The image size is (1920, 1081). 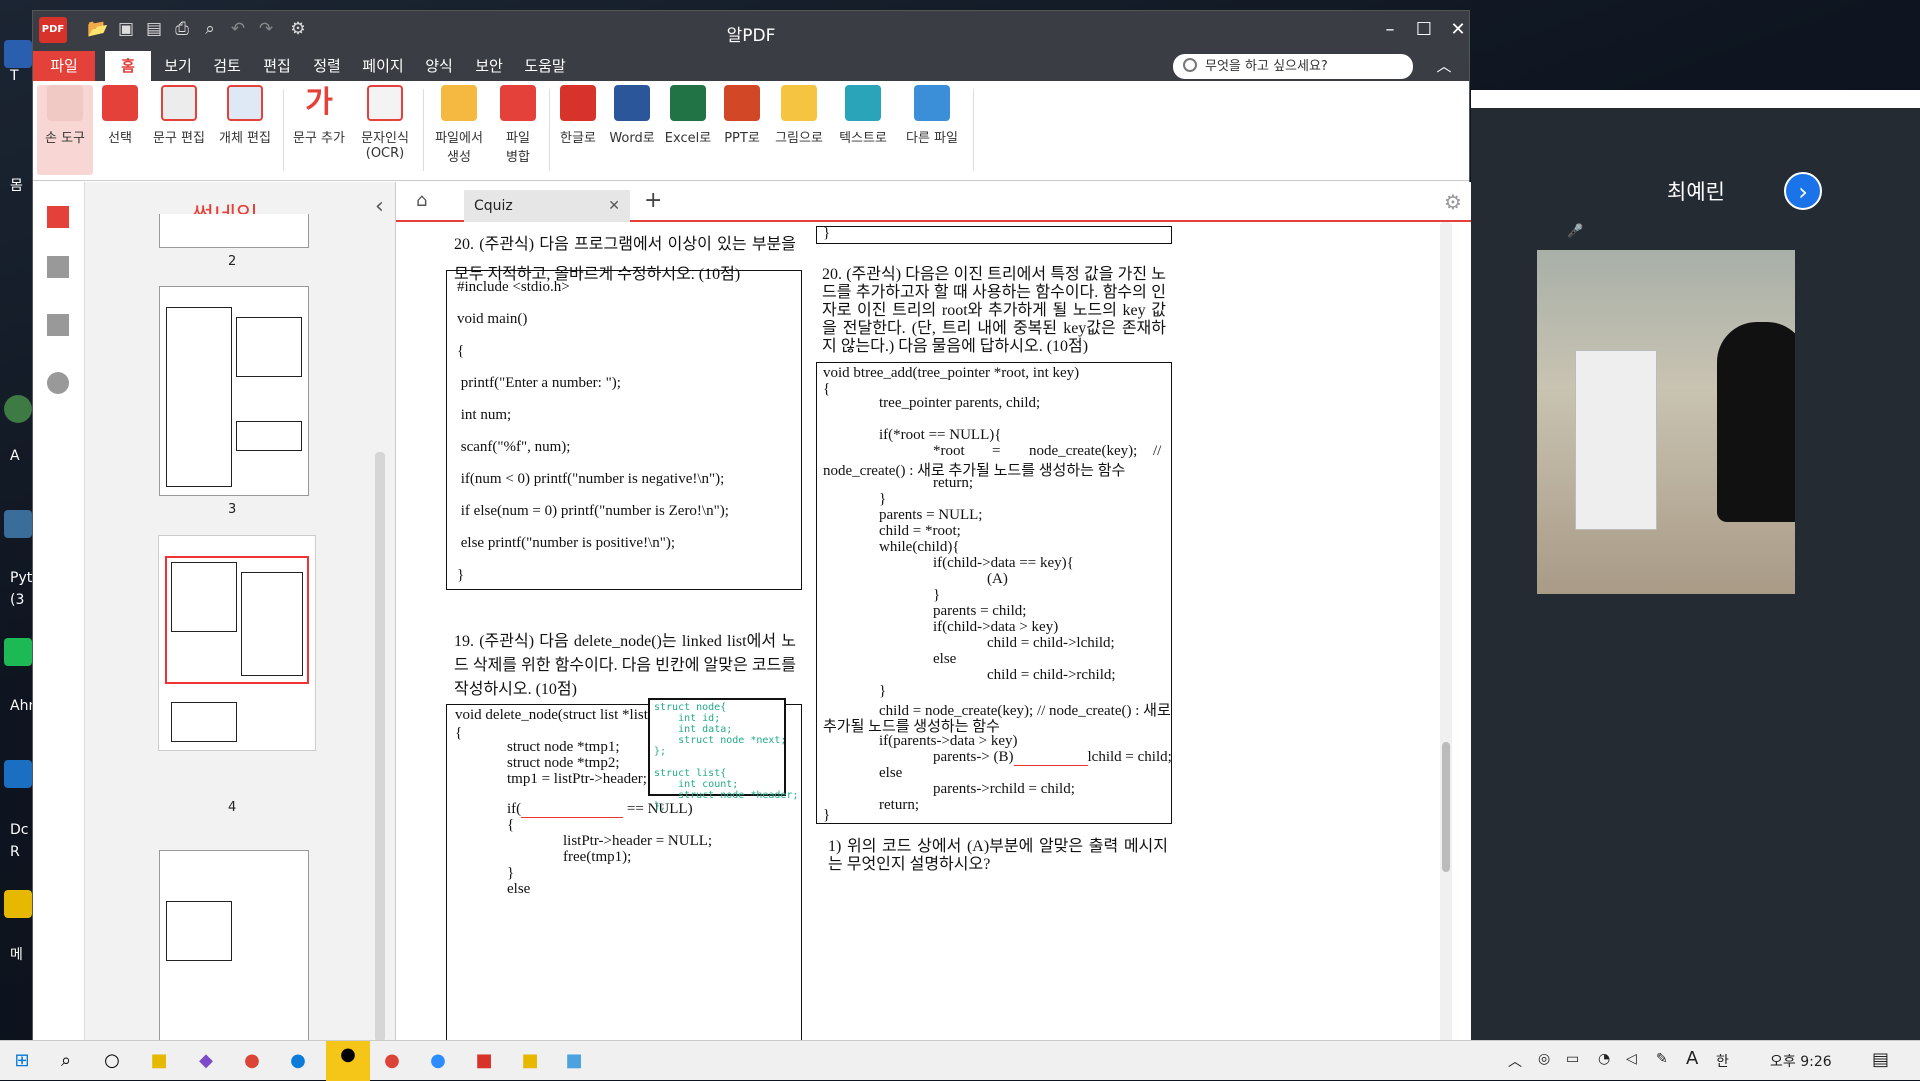 I want to click on settings-gear-icon: ⚙, so click(x=1453, y=202).